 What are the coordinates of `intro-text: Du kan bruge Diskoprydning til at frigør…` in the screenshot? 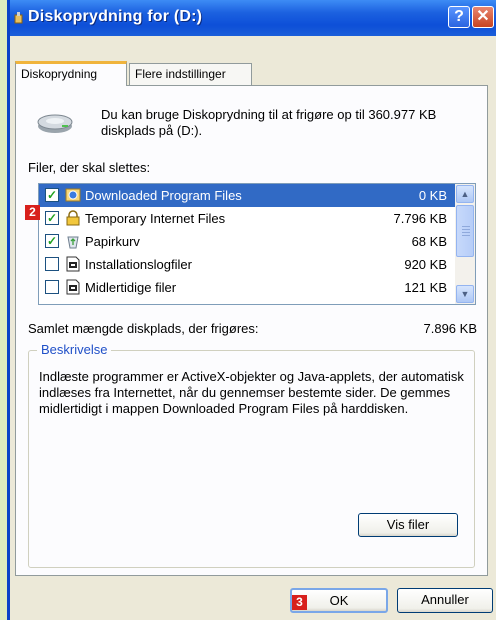 It's located at (269, 122).